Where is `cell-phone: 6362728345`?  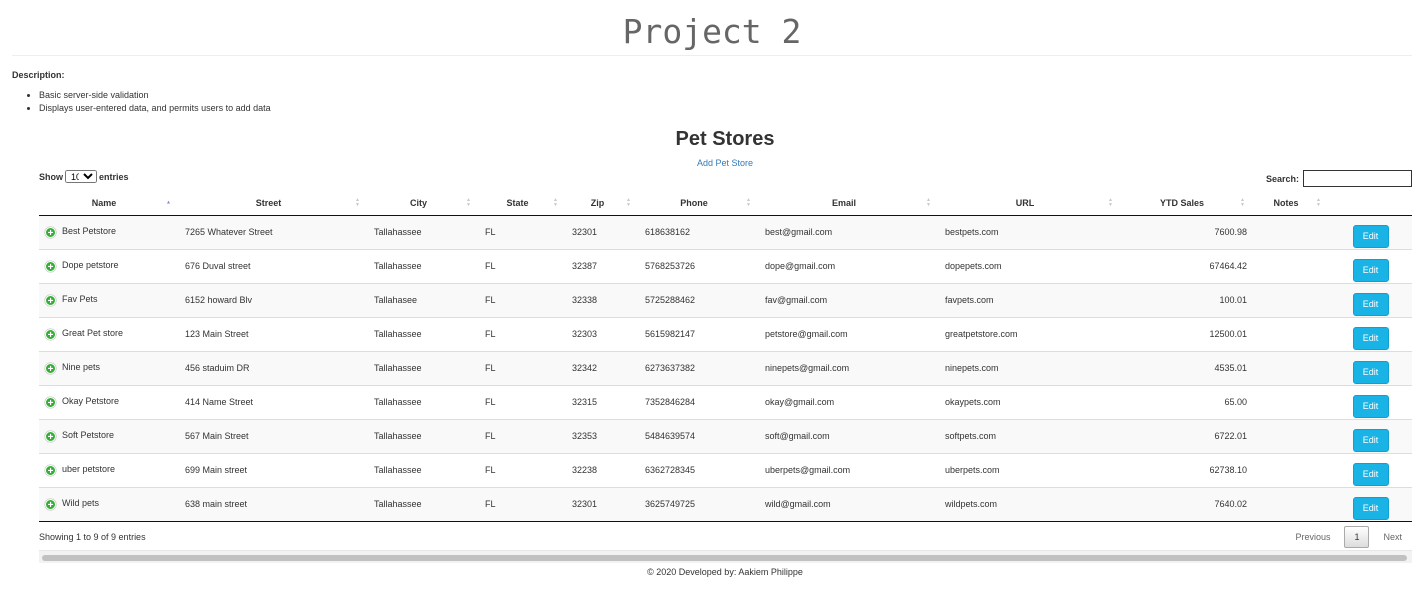
cell-phone: 6362728345 is located at coordinates (699, 470).